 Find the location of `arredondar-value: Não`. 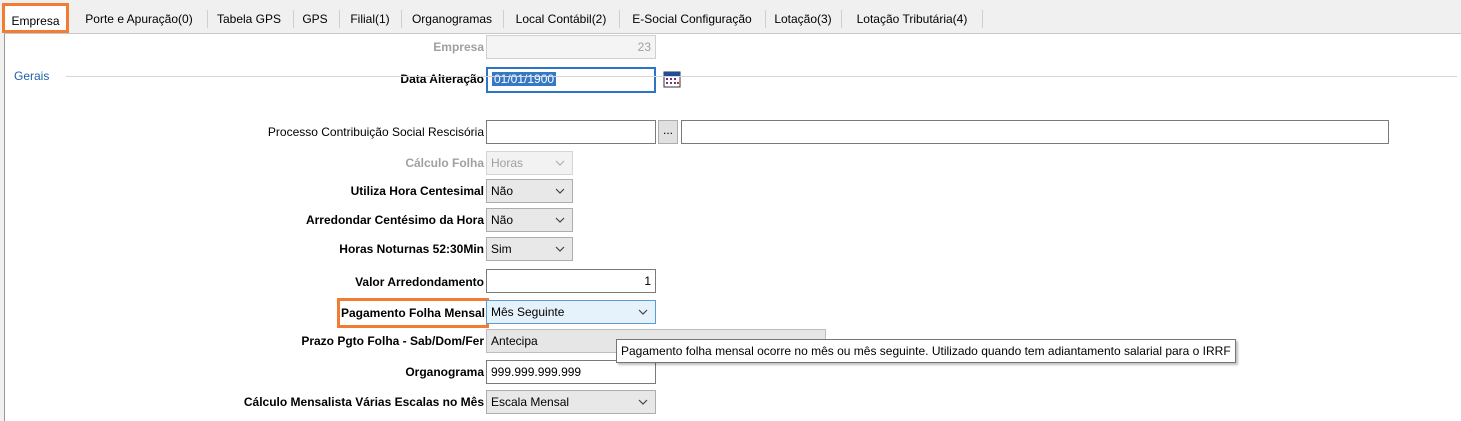

arredondar-value: Não is located at coordinates (502, 220).